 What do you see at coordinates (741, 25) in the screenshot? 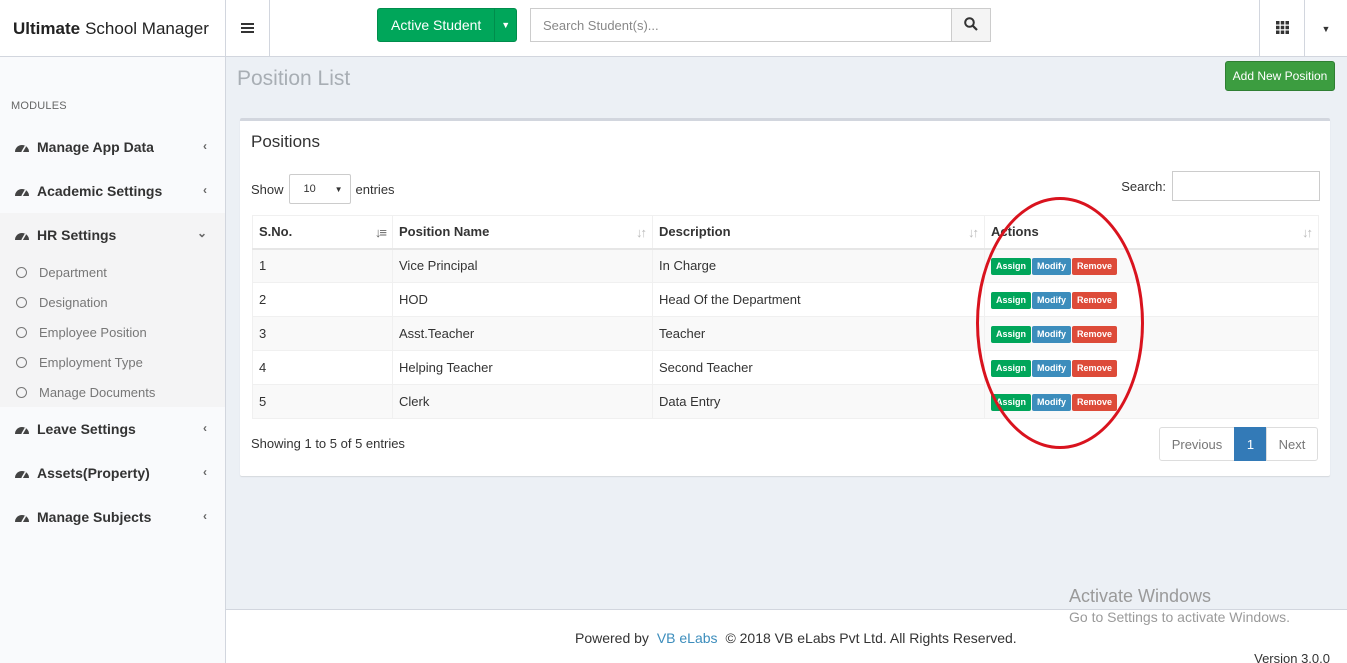
I see `search-student-input` at bounding box center [741, 25].